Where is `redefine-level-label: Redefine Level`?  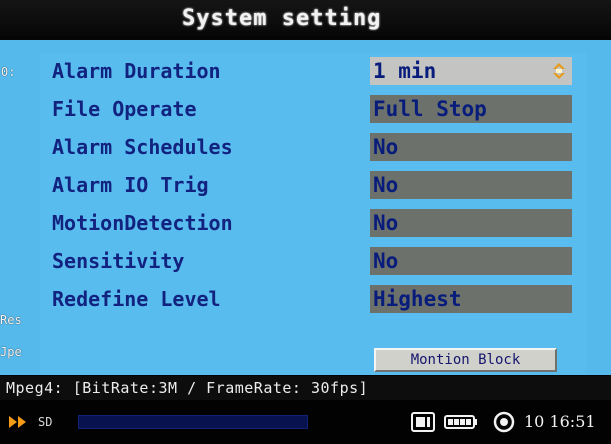 redefine-level-label: Redefine Level is located at coordinates (136, 299).